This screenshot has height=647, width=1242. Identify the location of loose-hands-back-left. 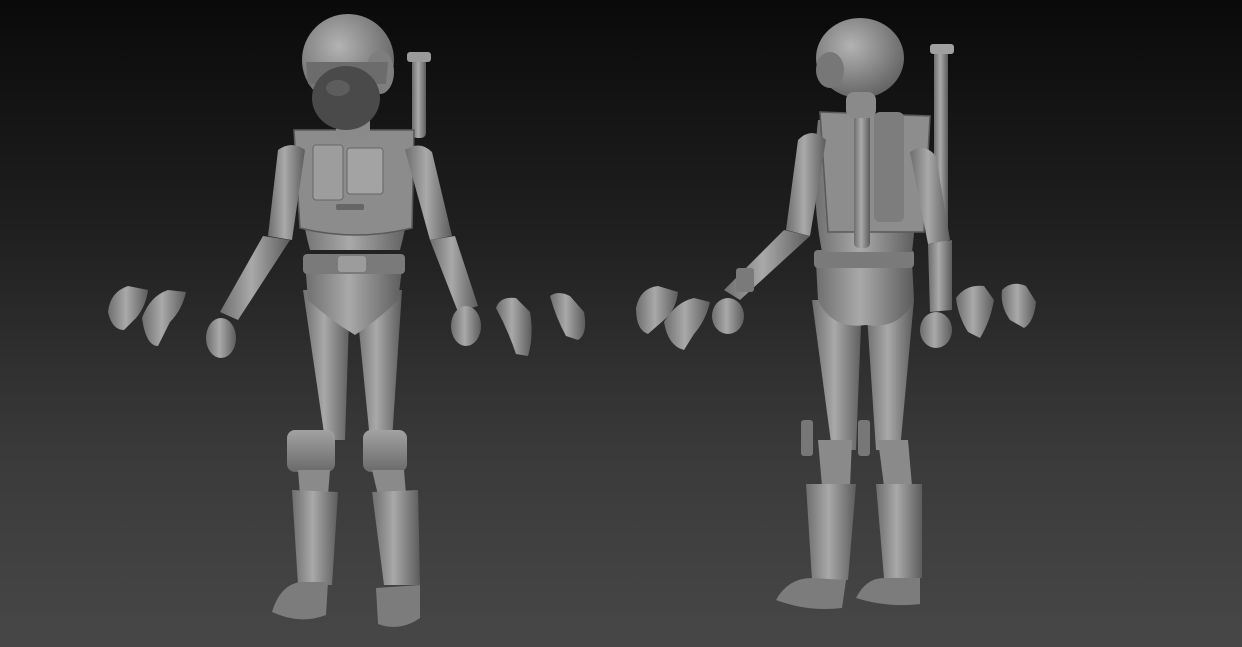
(673, 318).